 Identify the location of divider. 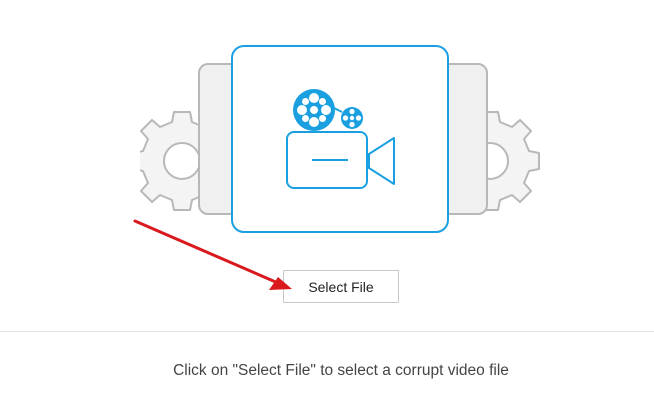
(327, 331).